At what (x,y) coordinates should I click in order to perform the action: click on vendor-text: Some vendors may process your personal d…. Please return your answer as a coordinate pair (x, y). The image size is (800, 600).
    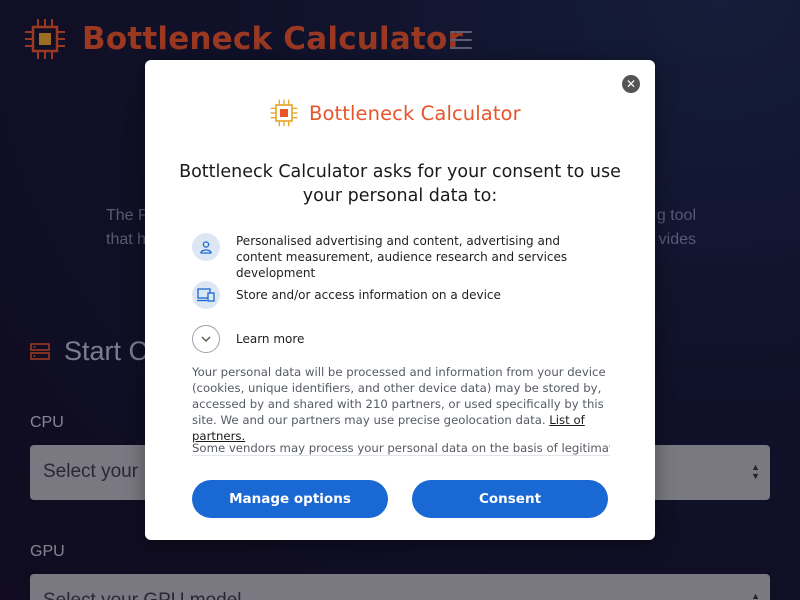
    Looking at the image, I should click on (401, 448).